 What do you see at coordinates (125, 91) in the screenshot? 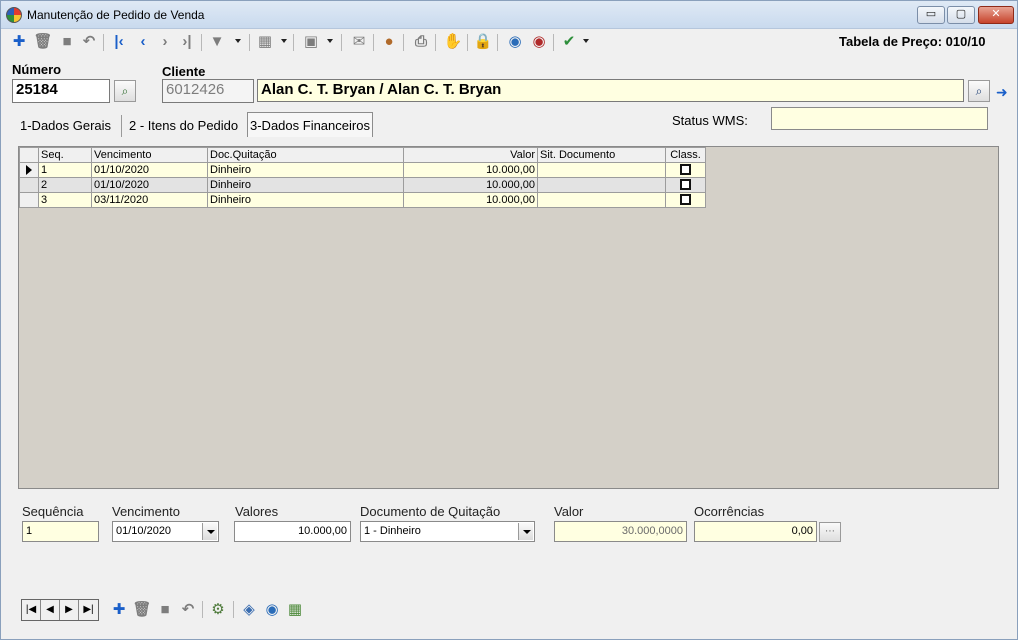
I see `search-order-icon: ⌕` at bounding box center [125, 91].